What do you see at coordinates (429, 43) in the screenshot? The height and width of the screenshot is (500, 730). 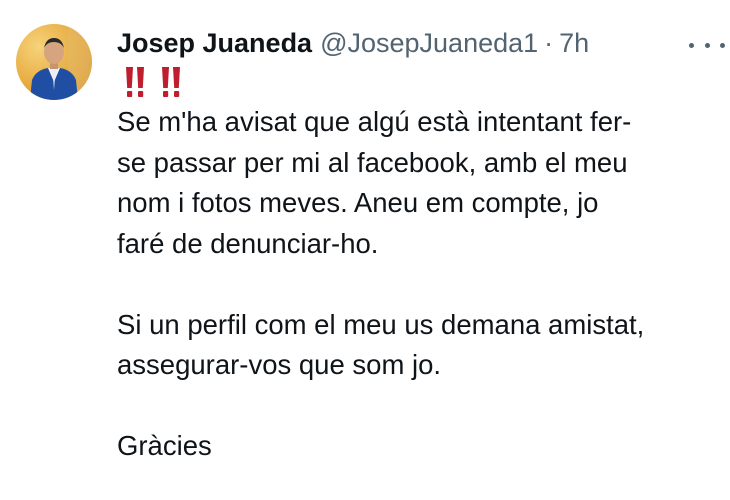 I see `author-handle: @JosepJuaneda1` at bounding box center [429, 43].